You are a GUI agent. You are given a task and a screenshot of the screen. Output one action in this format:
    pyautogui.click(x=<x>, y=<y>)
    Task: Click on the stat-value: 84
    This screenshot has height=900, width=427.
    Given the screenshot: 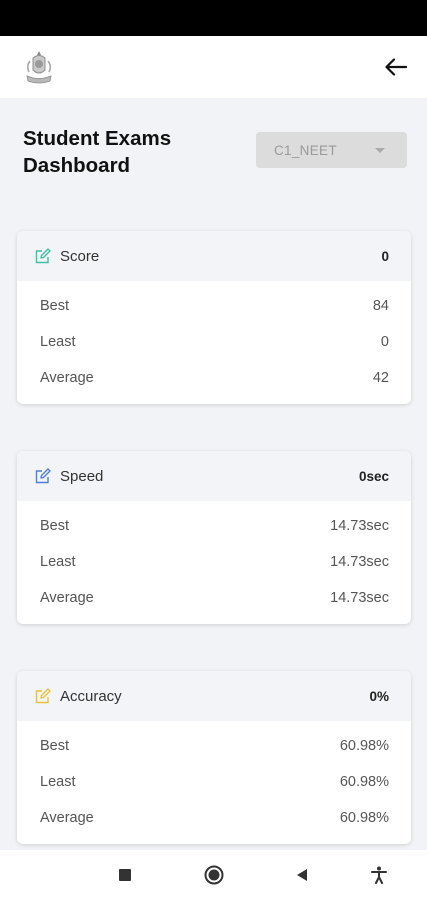 What is the action you would take?
    pyautogui.click(x=380, y=306)
    